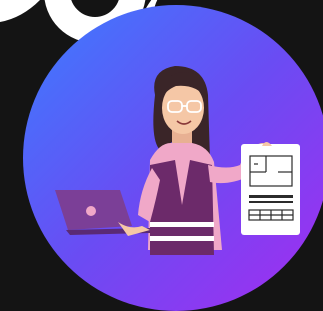 The width and height of the screenshot is (323, 311). Describe the element at coordinates (182, 224) in the screenshot. I see `vest-stripe-upper` at that location.